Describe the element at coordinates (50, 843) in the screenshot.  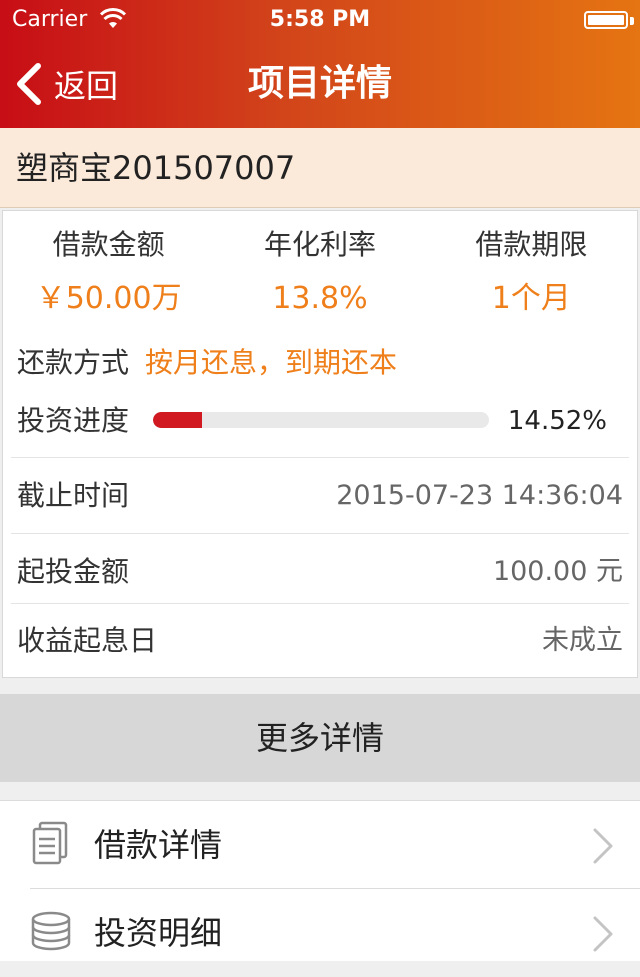
I see `document-icon` at that location.